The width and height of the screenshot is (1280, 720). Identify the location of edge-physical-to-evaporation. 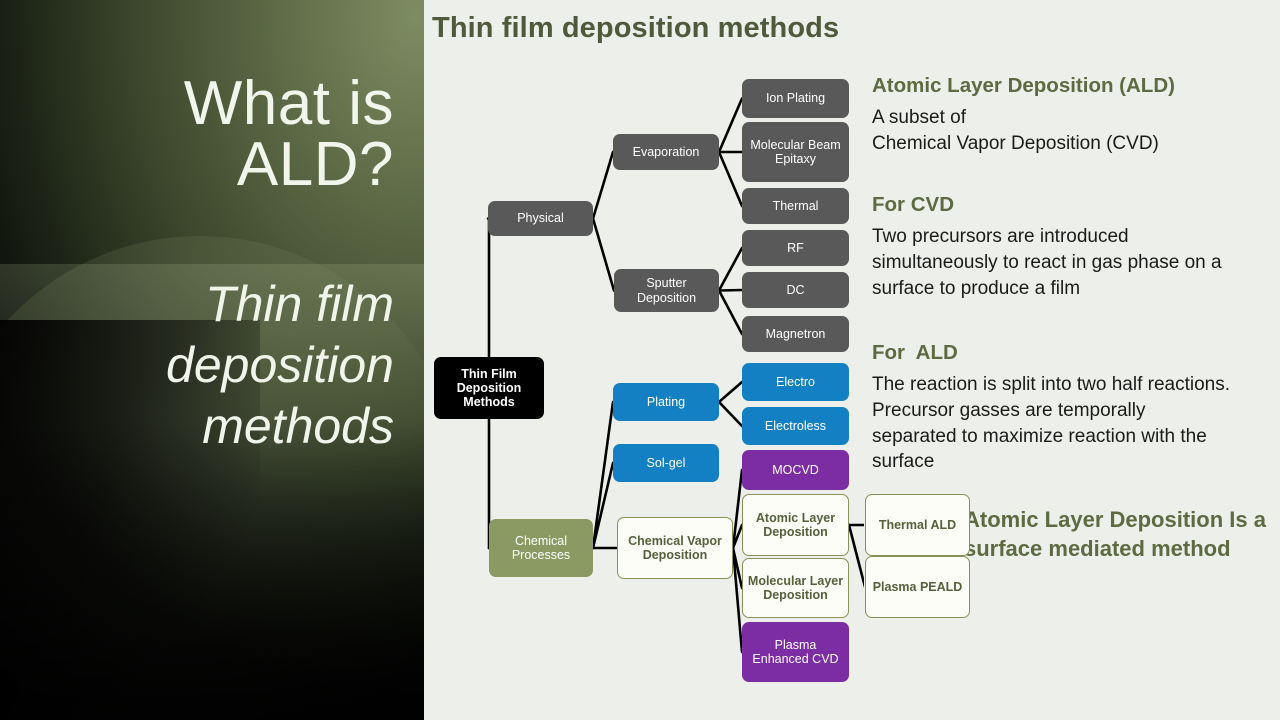
(603, 185).